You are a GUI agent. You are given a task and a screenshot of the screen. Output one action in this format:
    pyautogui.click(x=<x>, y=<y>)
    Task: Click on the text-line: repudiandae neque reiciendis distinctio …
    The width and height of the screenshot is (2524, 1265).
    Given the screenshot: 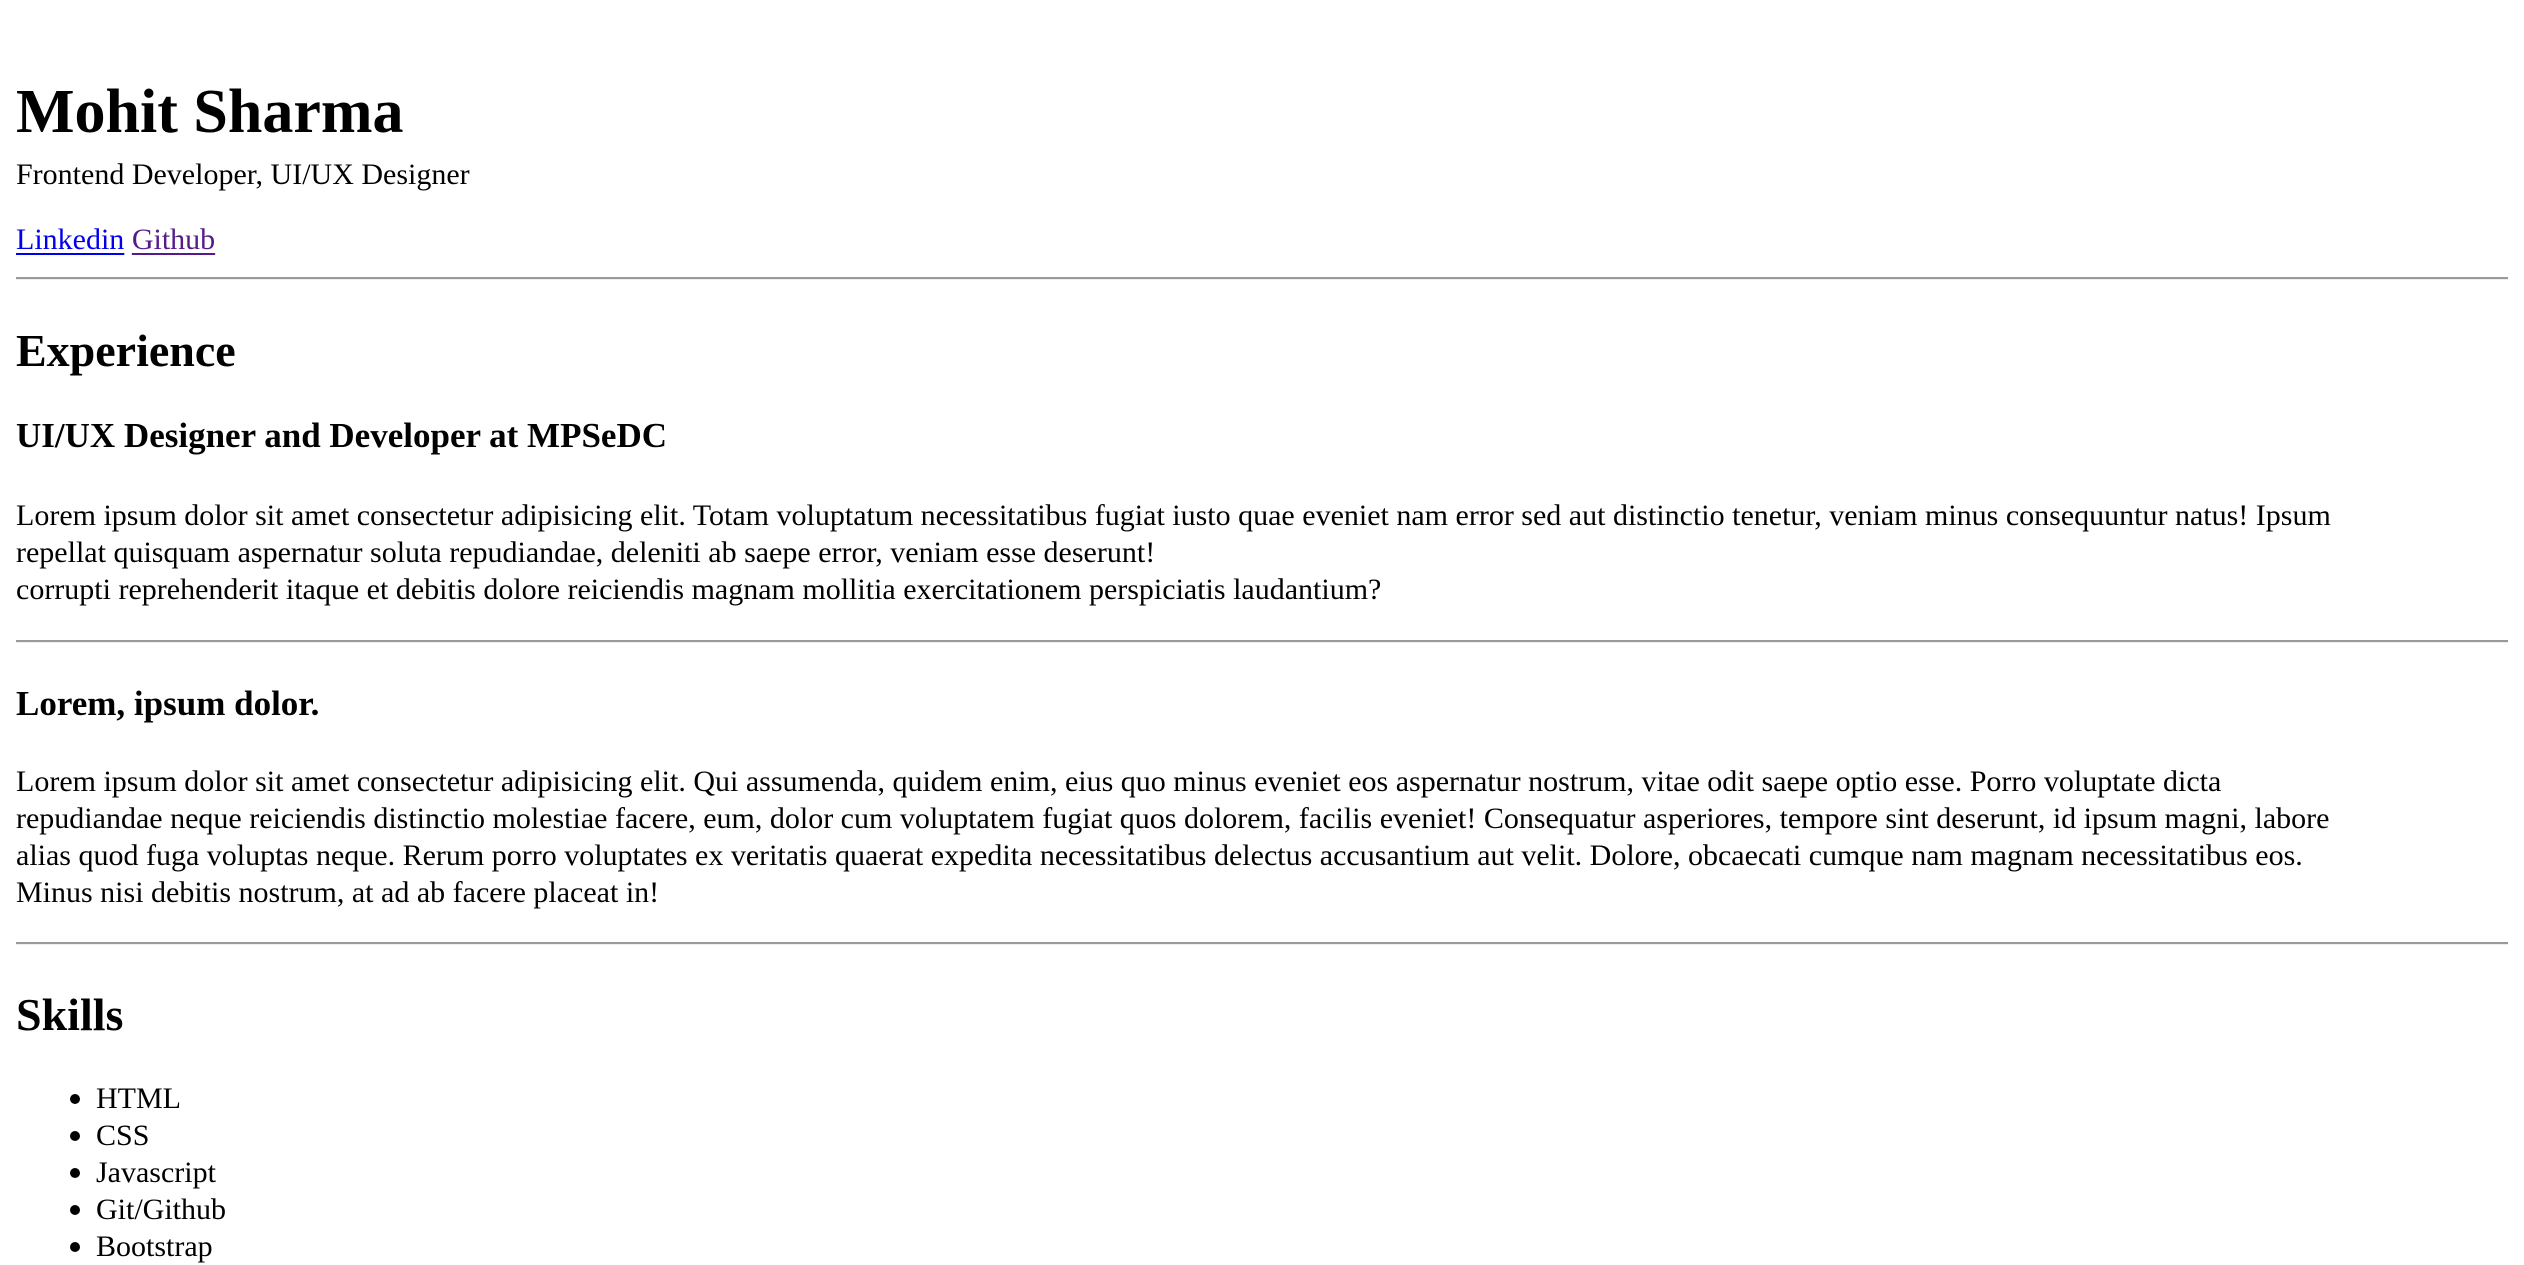 What is the action you would take?
    pyautogui.click(x=1173, y=818)
    